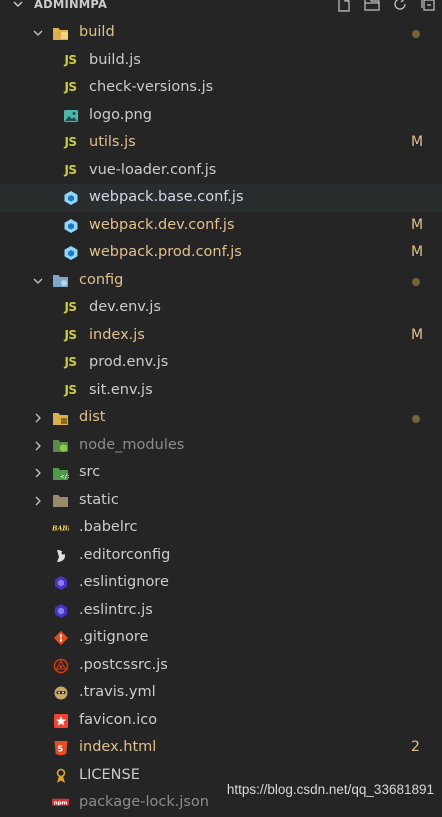 The height and width of the screenshot is (817, 442). I want to click on git-status-badge: 2, so click(415, 747).